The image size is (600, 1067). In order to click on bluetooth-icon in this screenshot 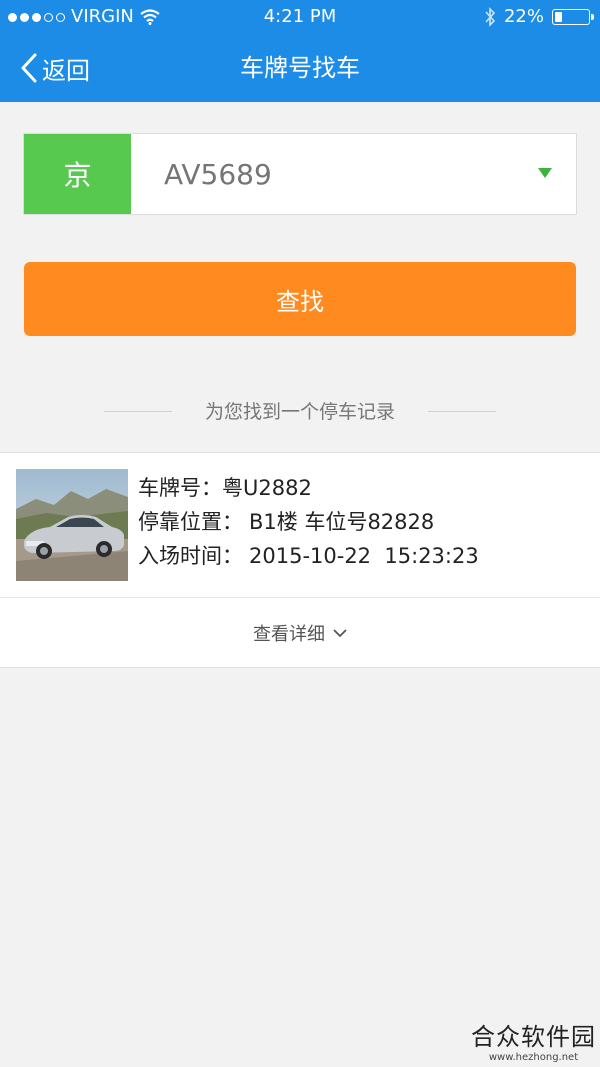, I will do `click(490, 17)`.